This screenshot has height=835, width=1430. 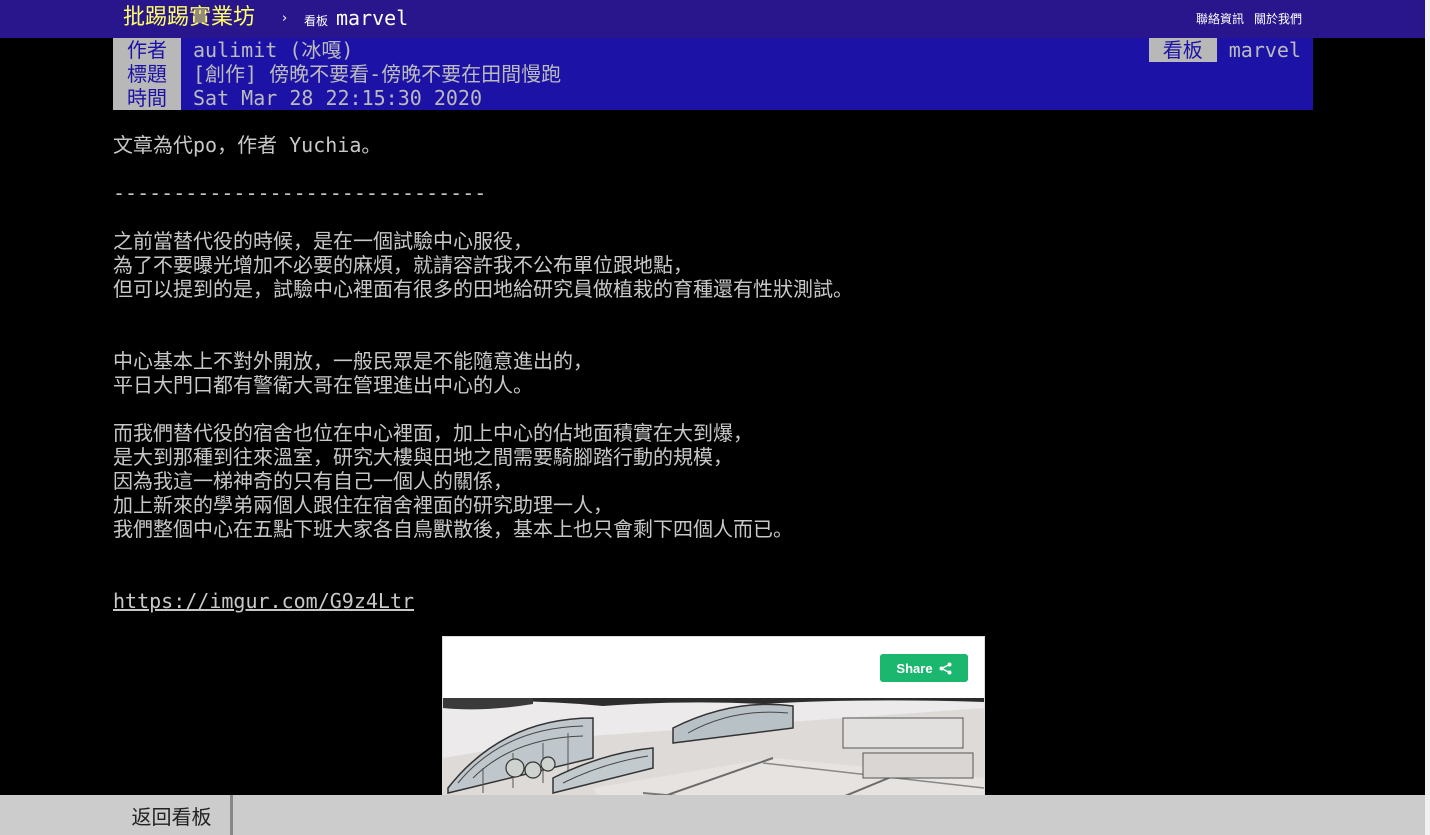 What do you see at coordinates (712, 815) in the screenshot?
I see `bottom-bar: 返回看板` at bounding box center [712, 815].